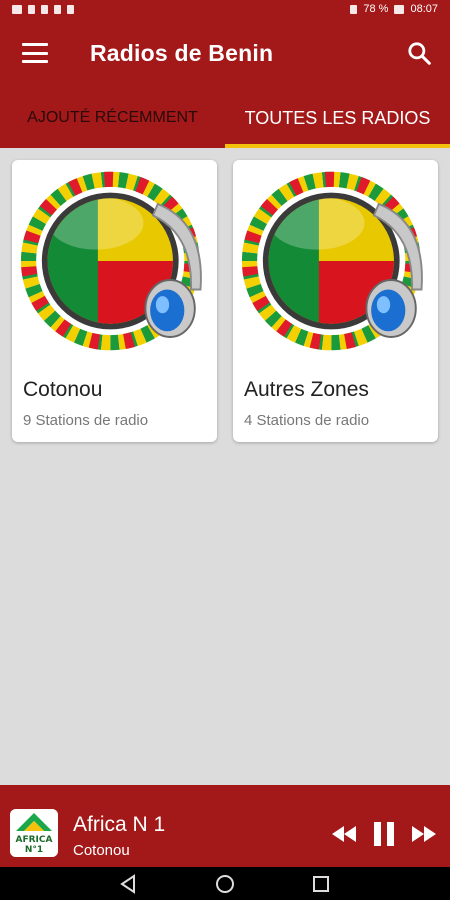  I want to click on station-location: Cotonou, so click(101, 850).